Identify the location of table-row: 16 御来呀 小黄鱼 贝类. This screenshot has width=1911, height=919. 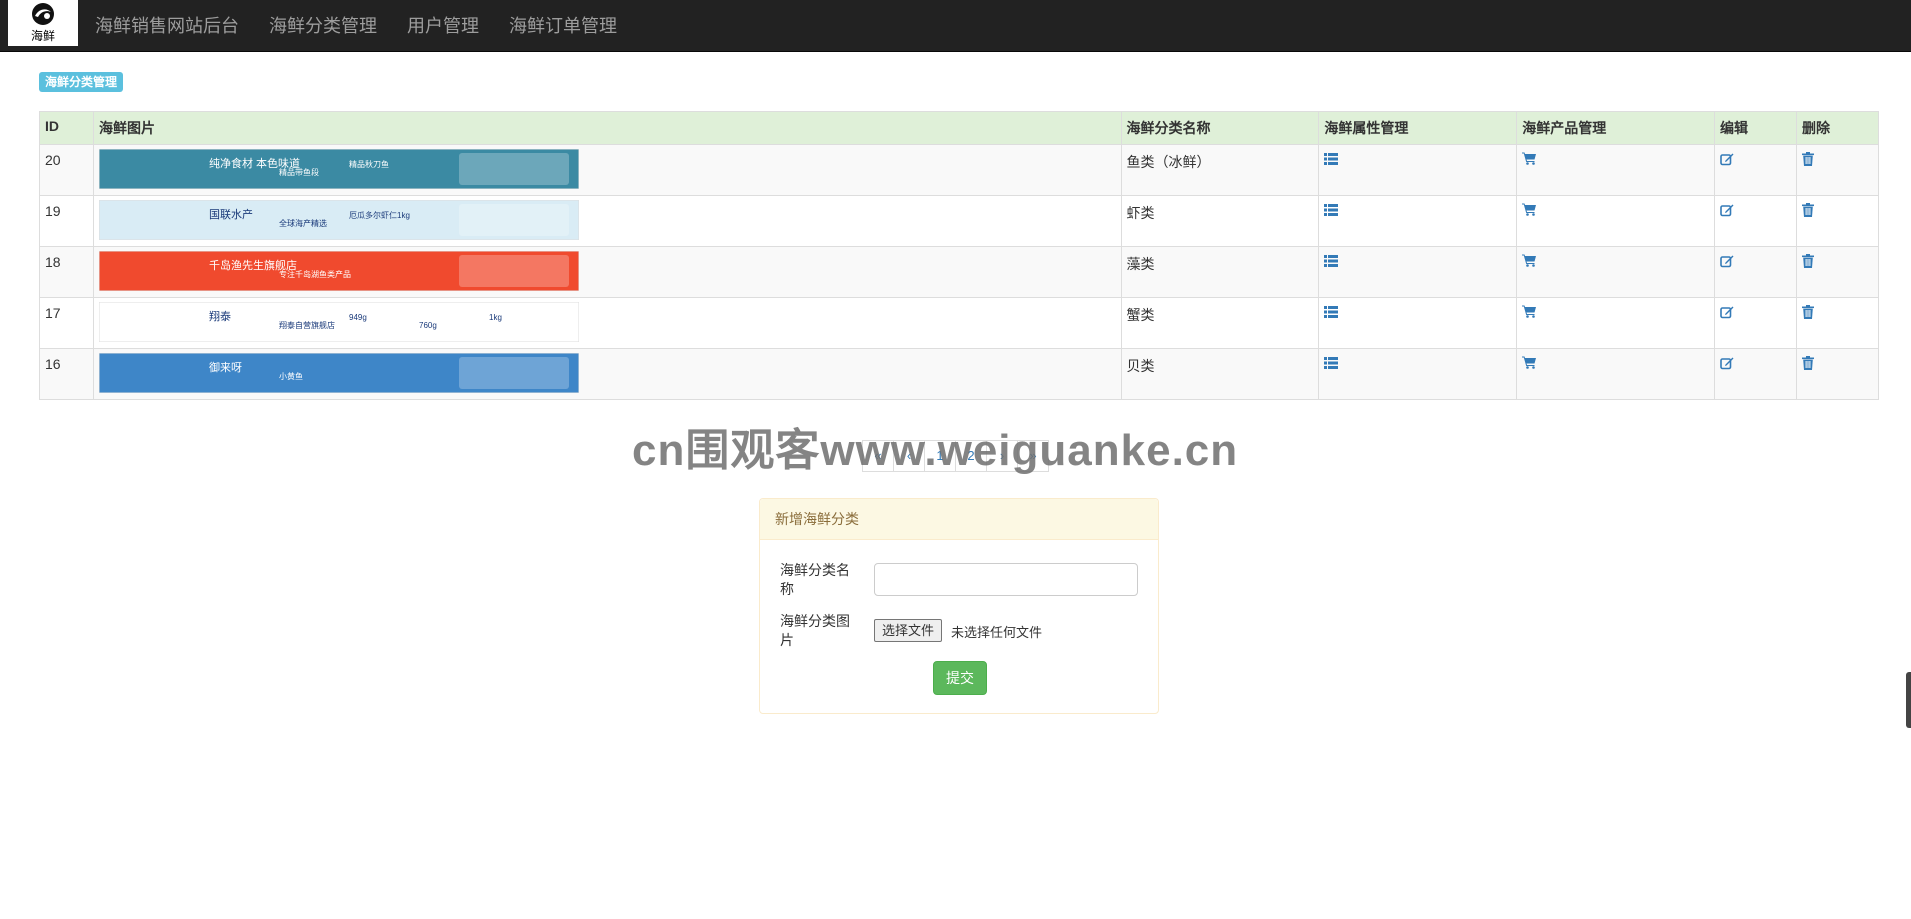
(959, 374).